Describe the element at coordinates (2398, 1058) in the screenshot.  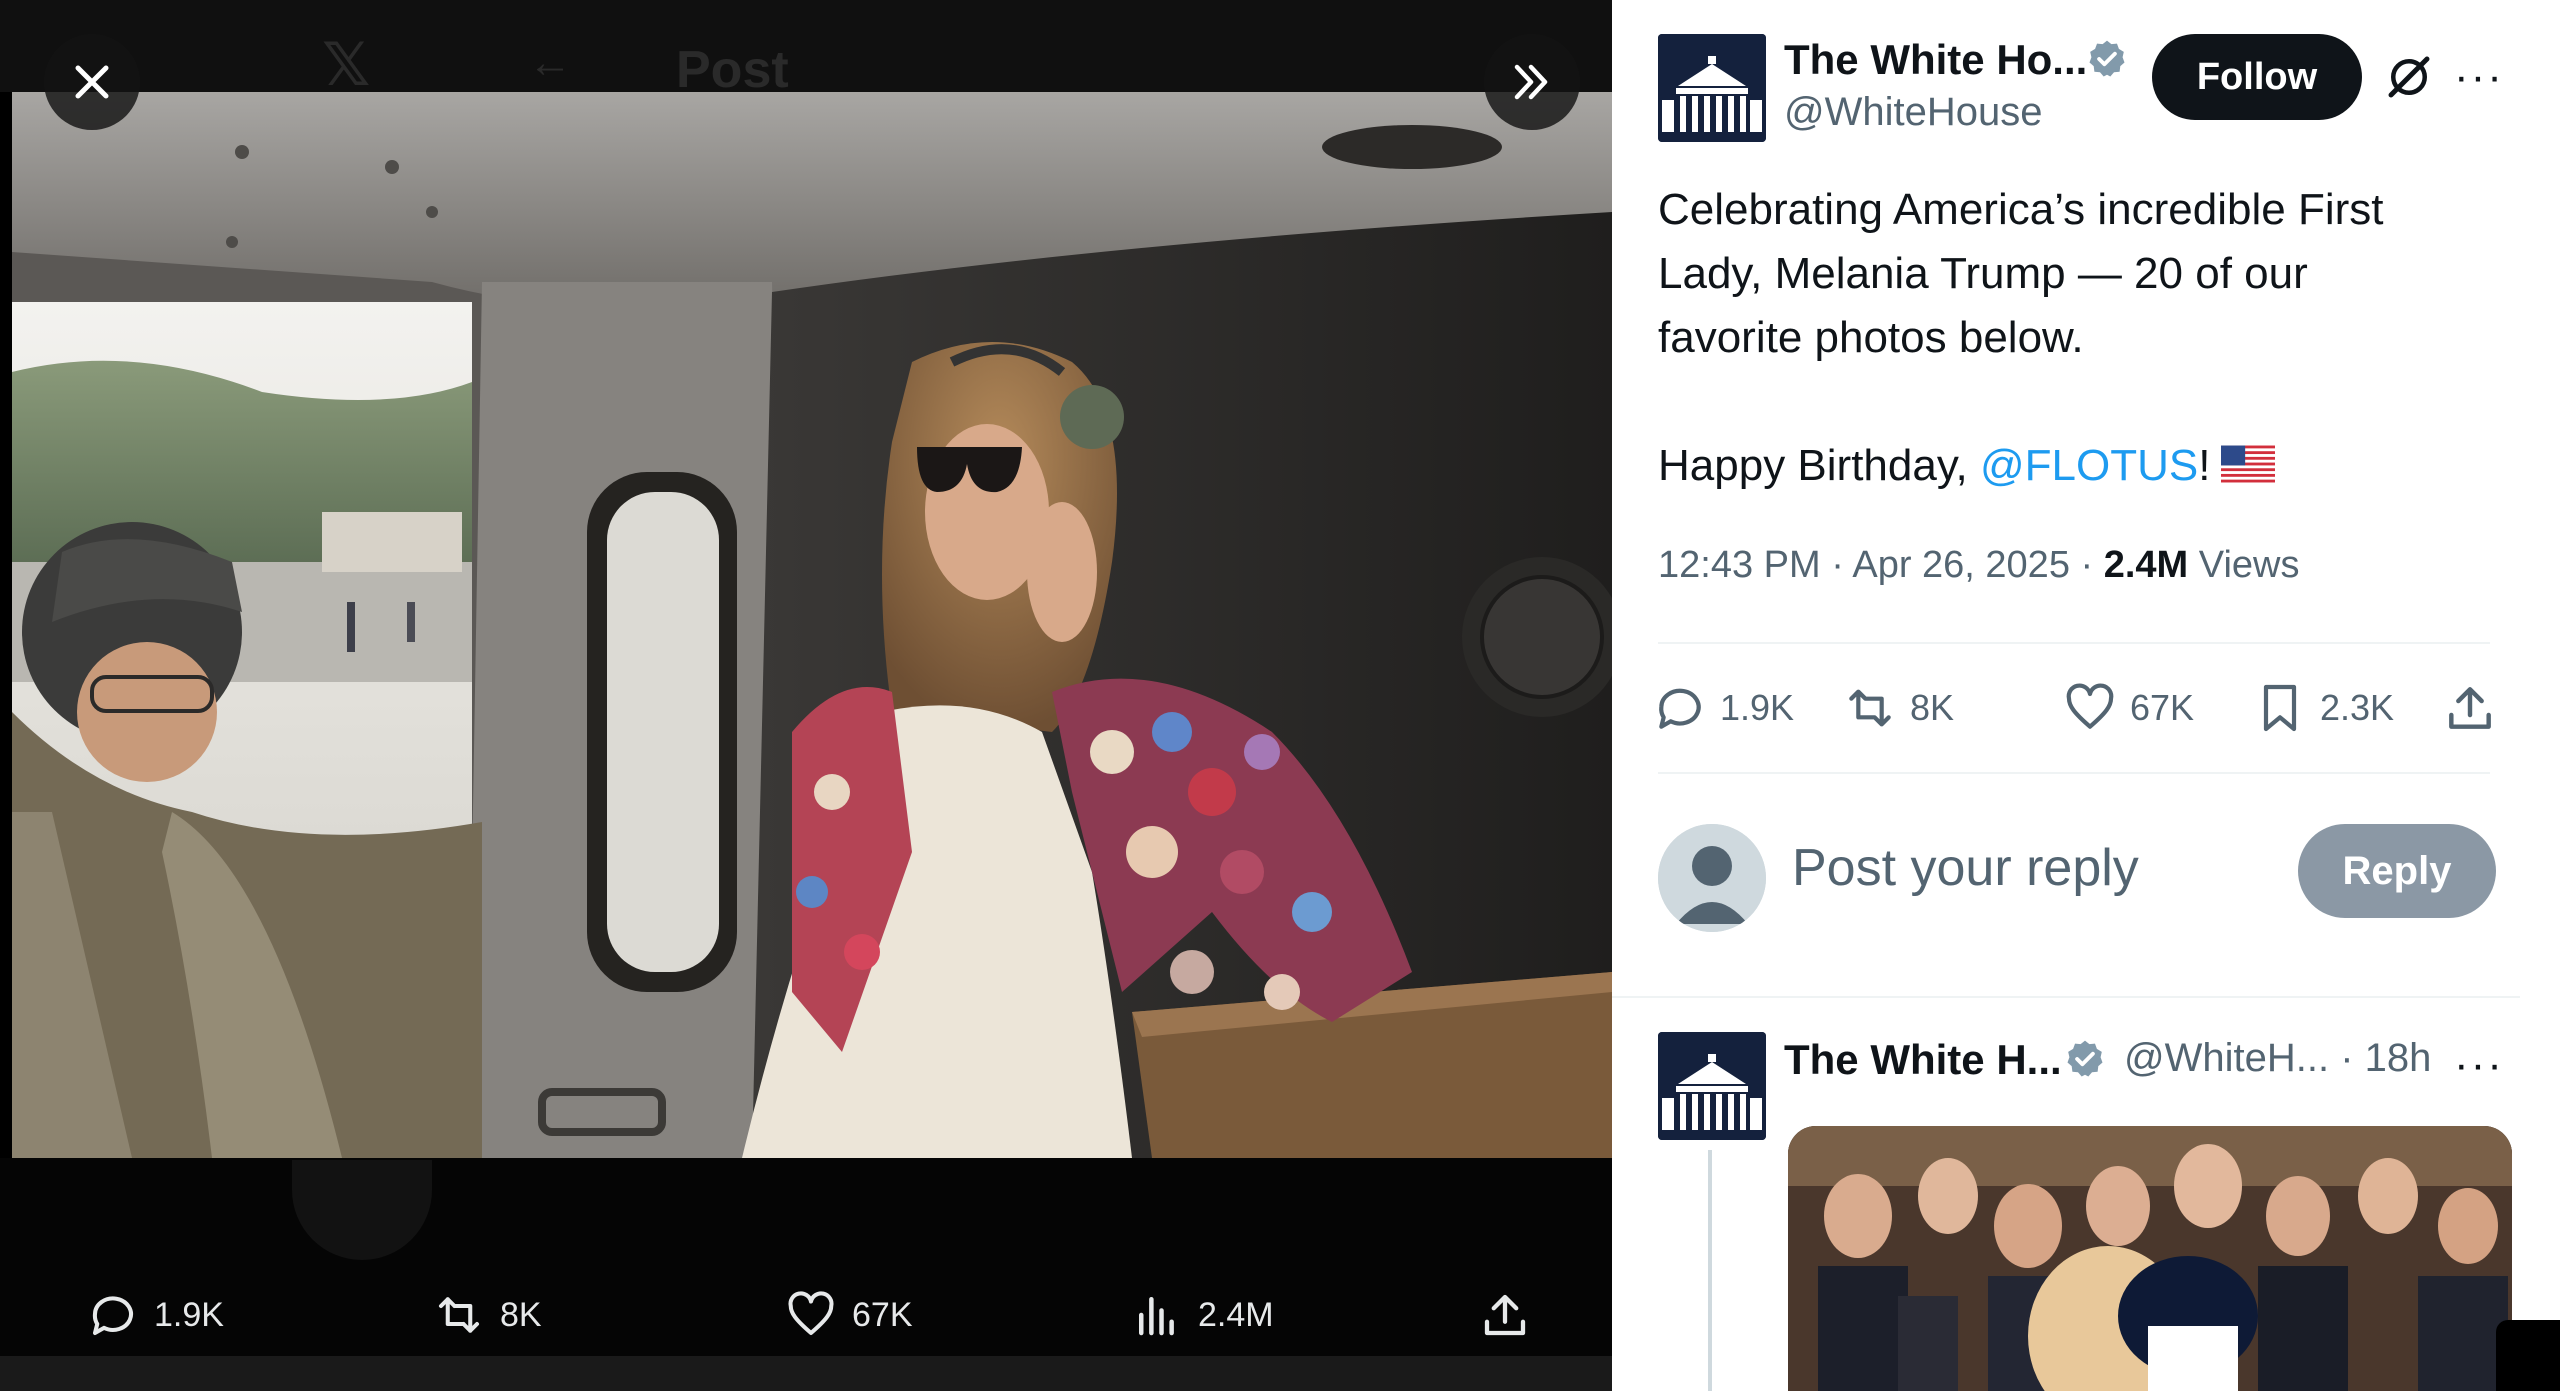
I see `reply-time: 18h` at that location.